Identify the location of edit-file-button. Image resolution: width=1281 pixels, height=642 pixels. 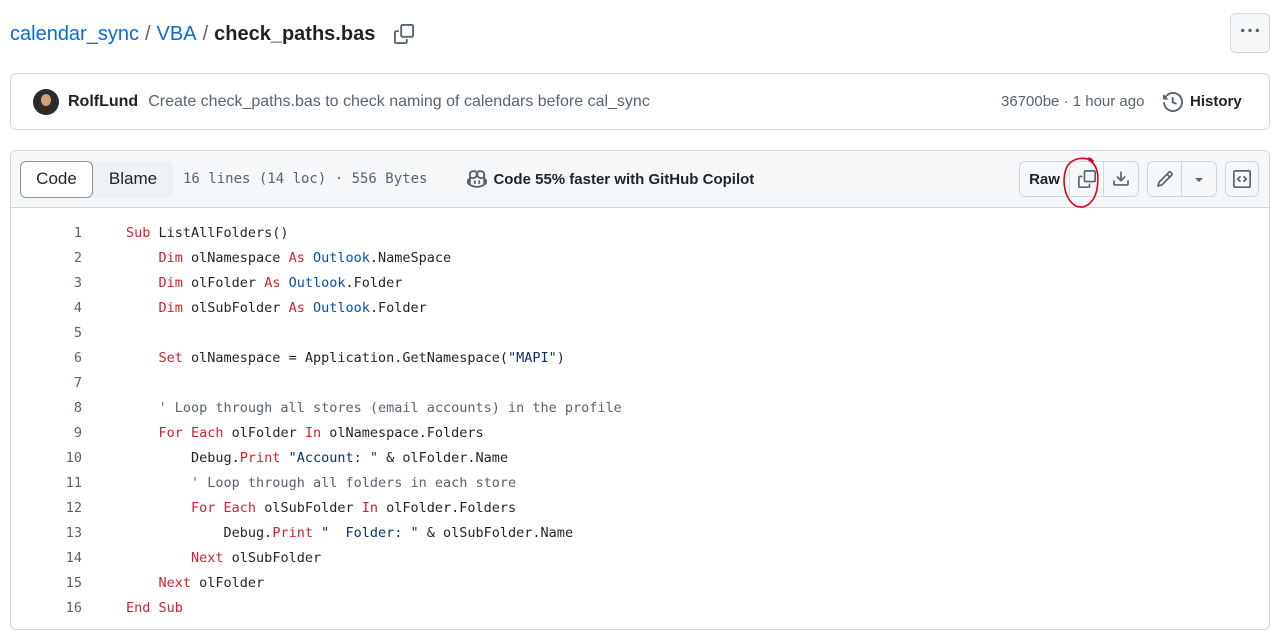
(1165, 179).